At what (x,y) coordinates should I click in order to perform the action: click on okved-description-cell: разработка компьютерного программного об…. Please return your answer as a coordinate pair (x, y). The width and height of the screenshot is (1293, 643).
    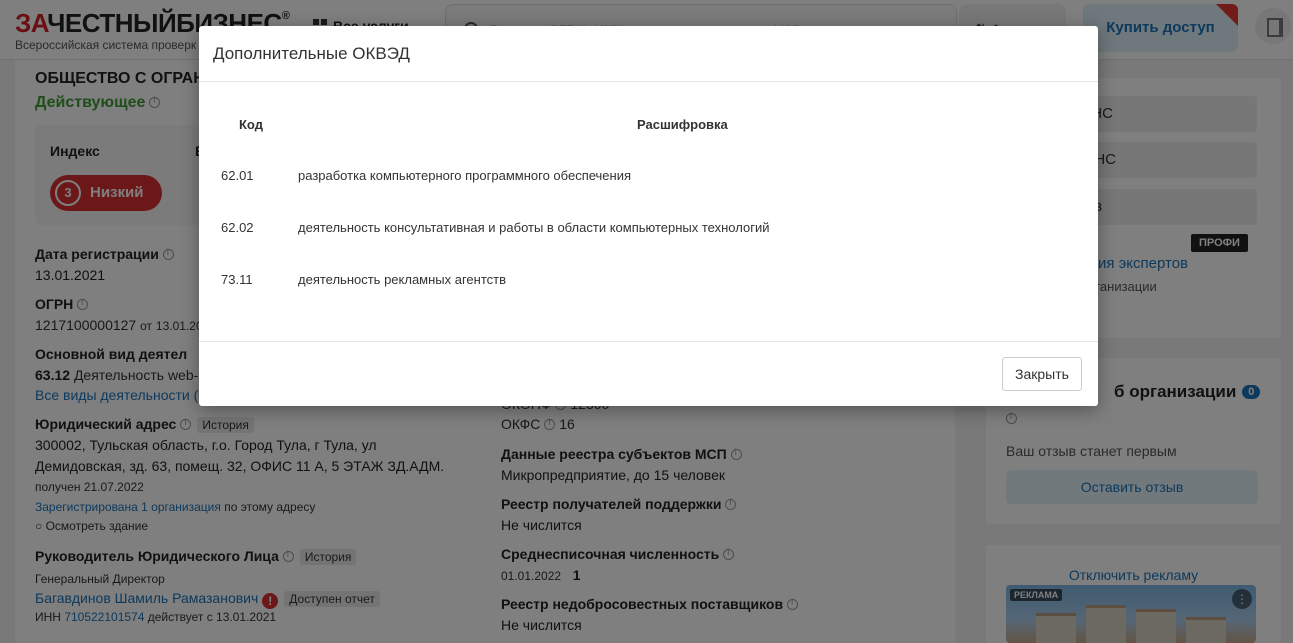
    Looking at the image, I should click on (465, 175).